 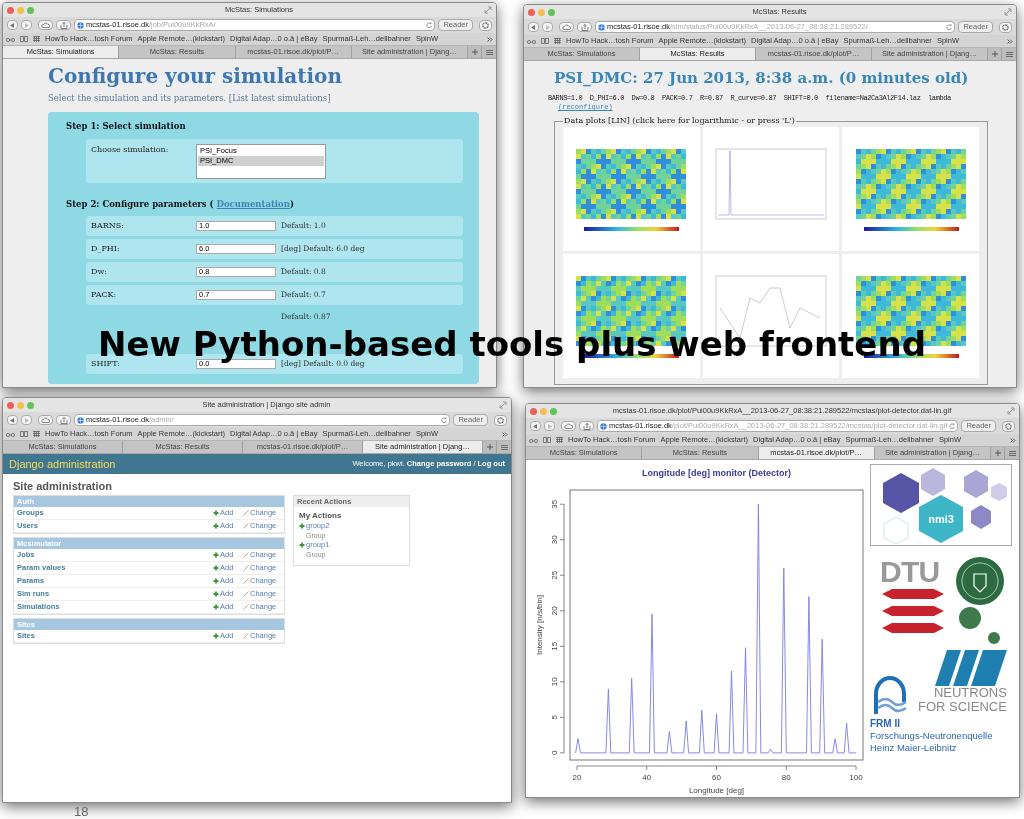 What do you see at coordinates (320, 515) in the screenshot?
I see `panel-subtitle: My Actions` at bounding box center [320, 515].